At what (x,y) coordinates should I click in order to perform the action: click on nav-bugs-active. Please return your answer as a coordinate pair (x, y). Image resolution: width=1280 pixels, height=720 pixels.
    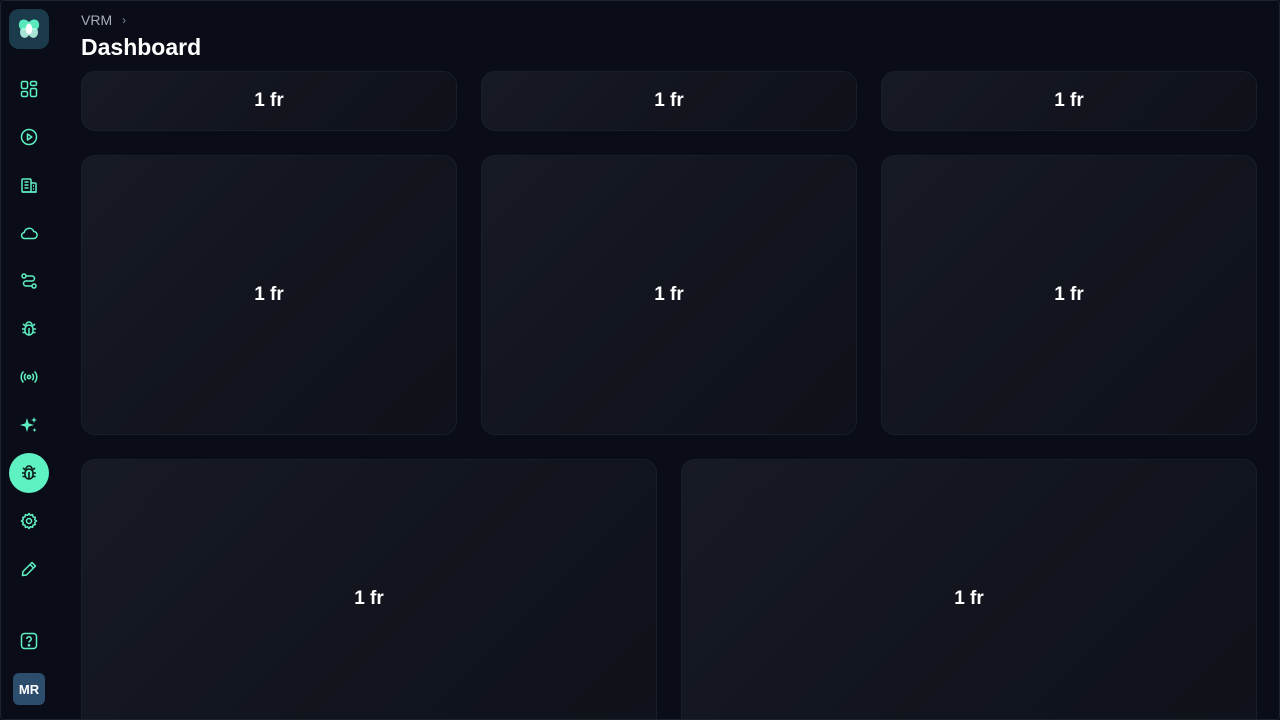
    Looking at the image, I should click on (29, 473).